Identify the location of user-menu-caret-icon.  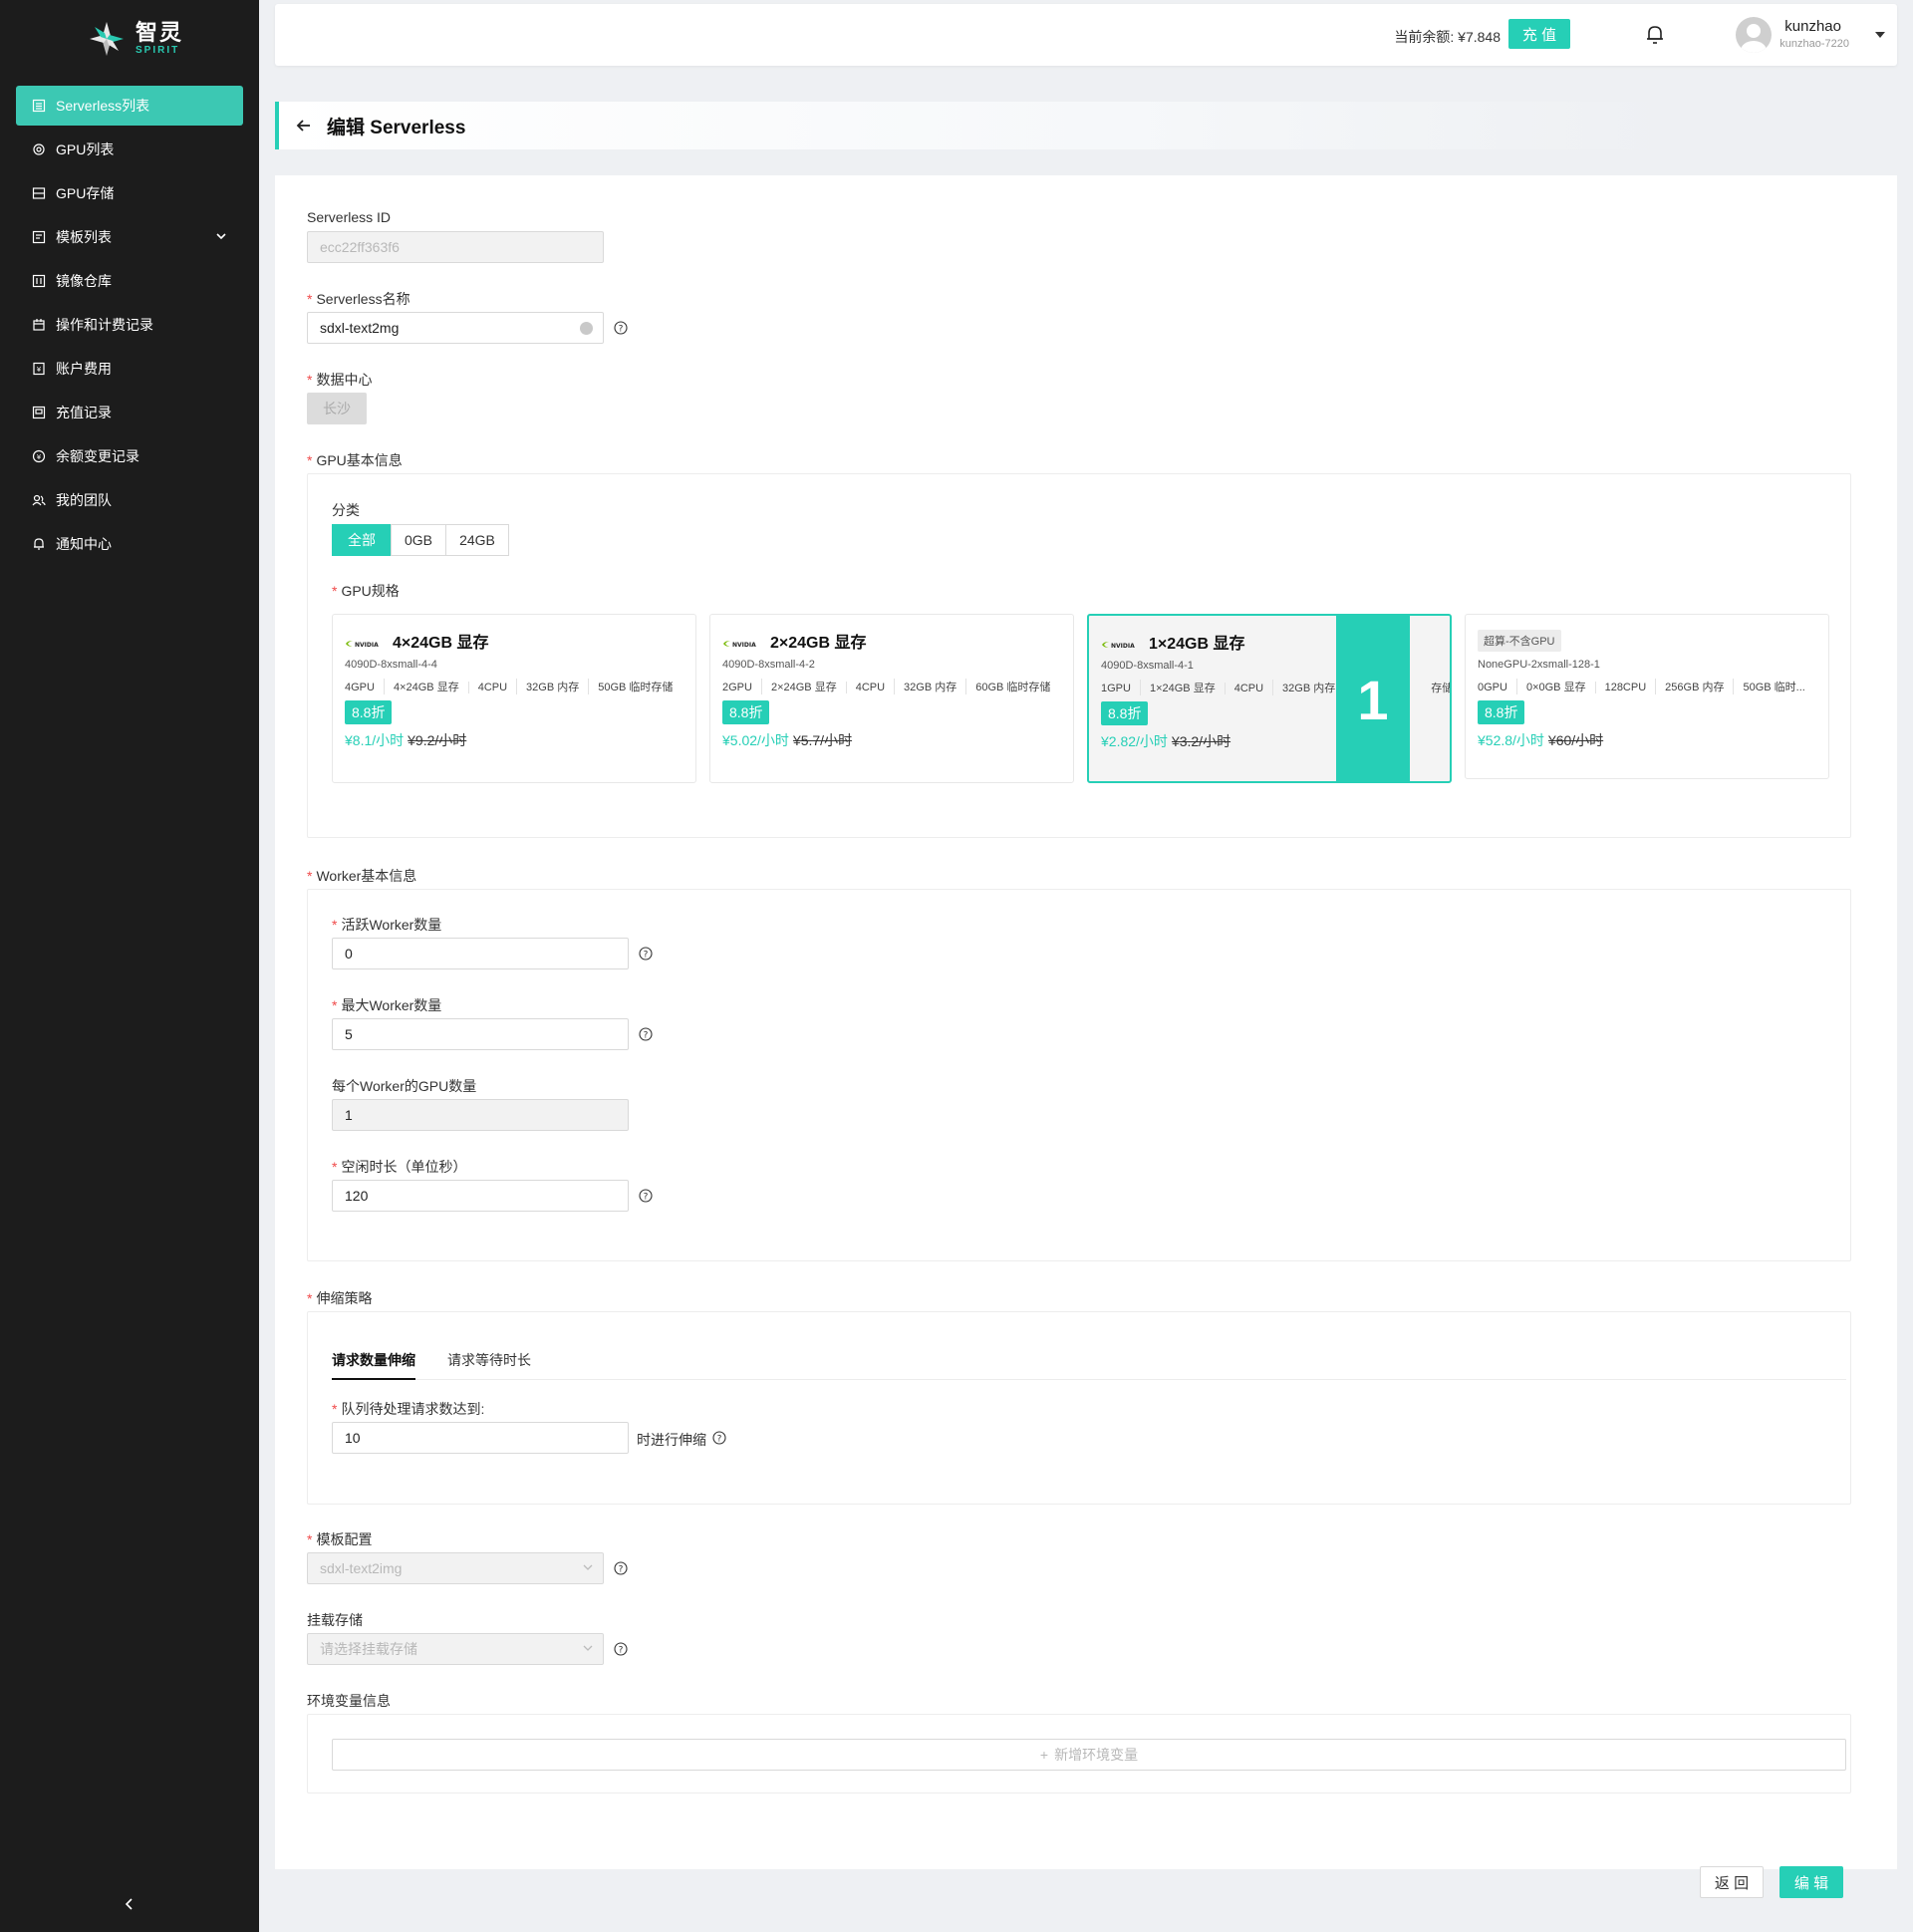
(1880, 35).